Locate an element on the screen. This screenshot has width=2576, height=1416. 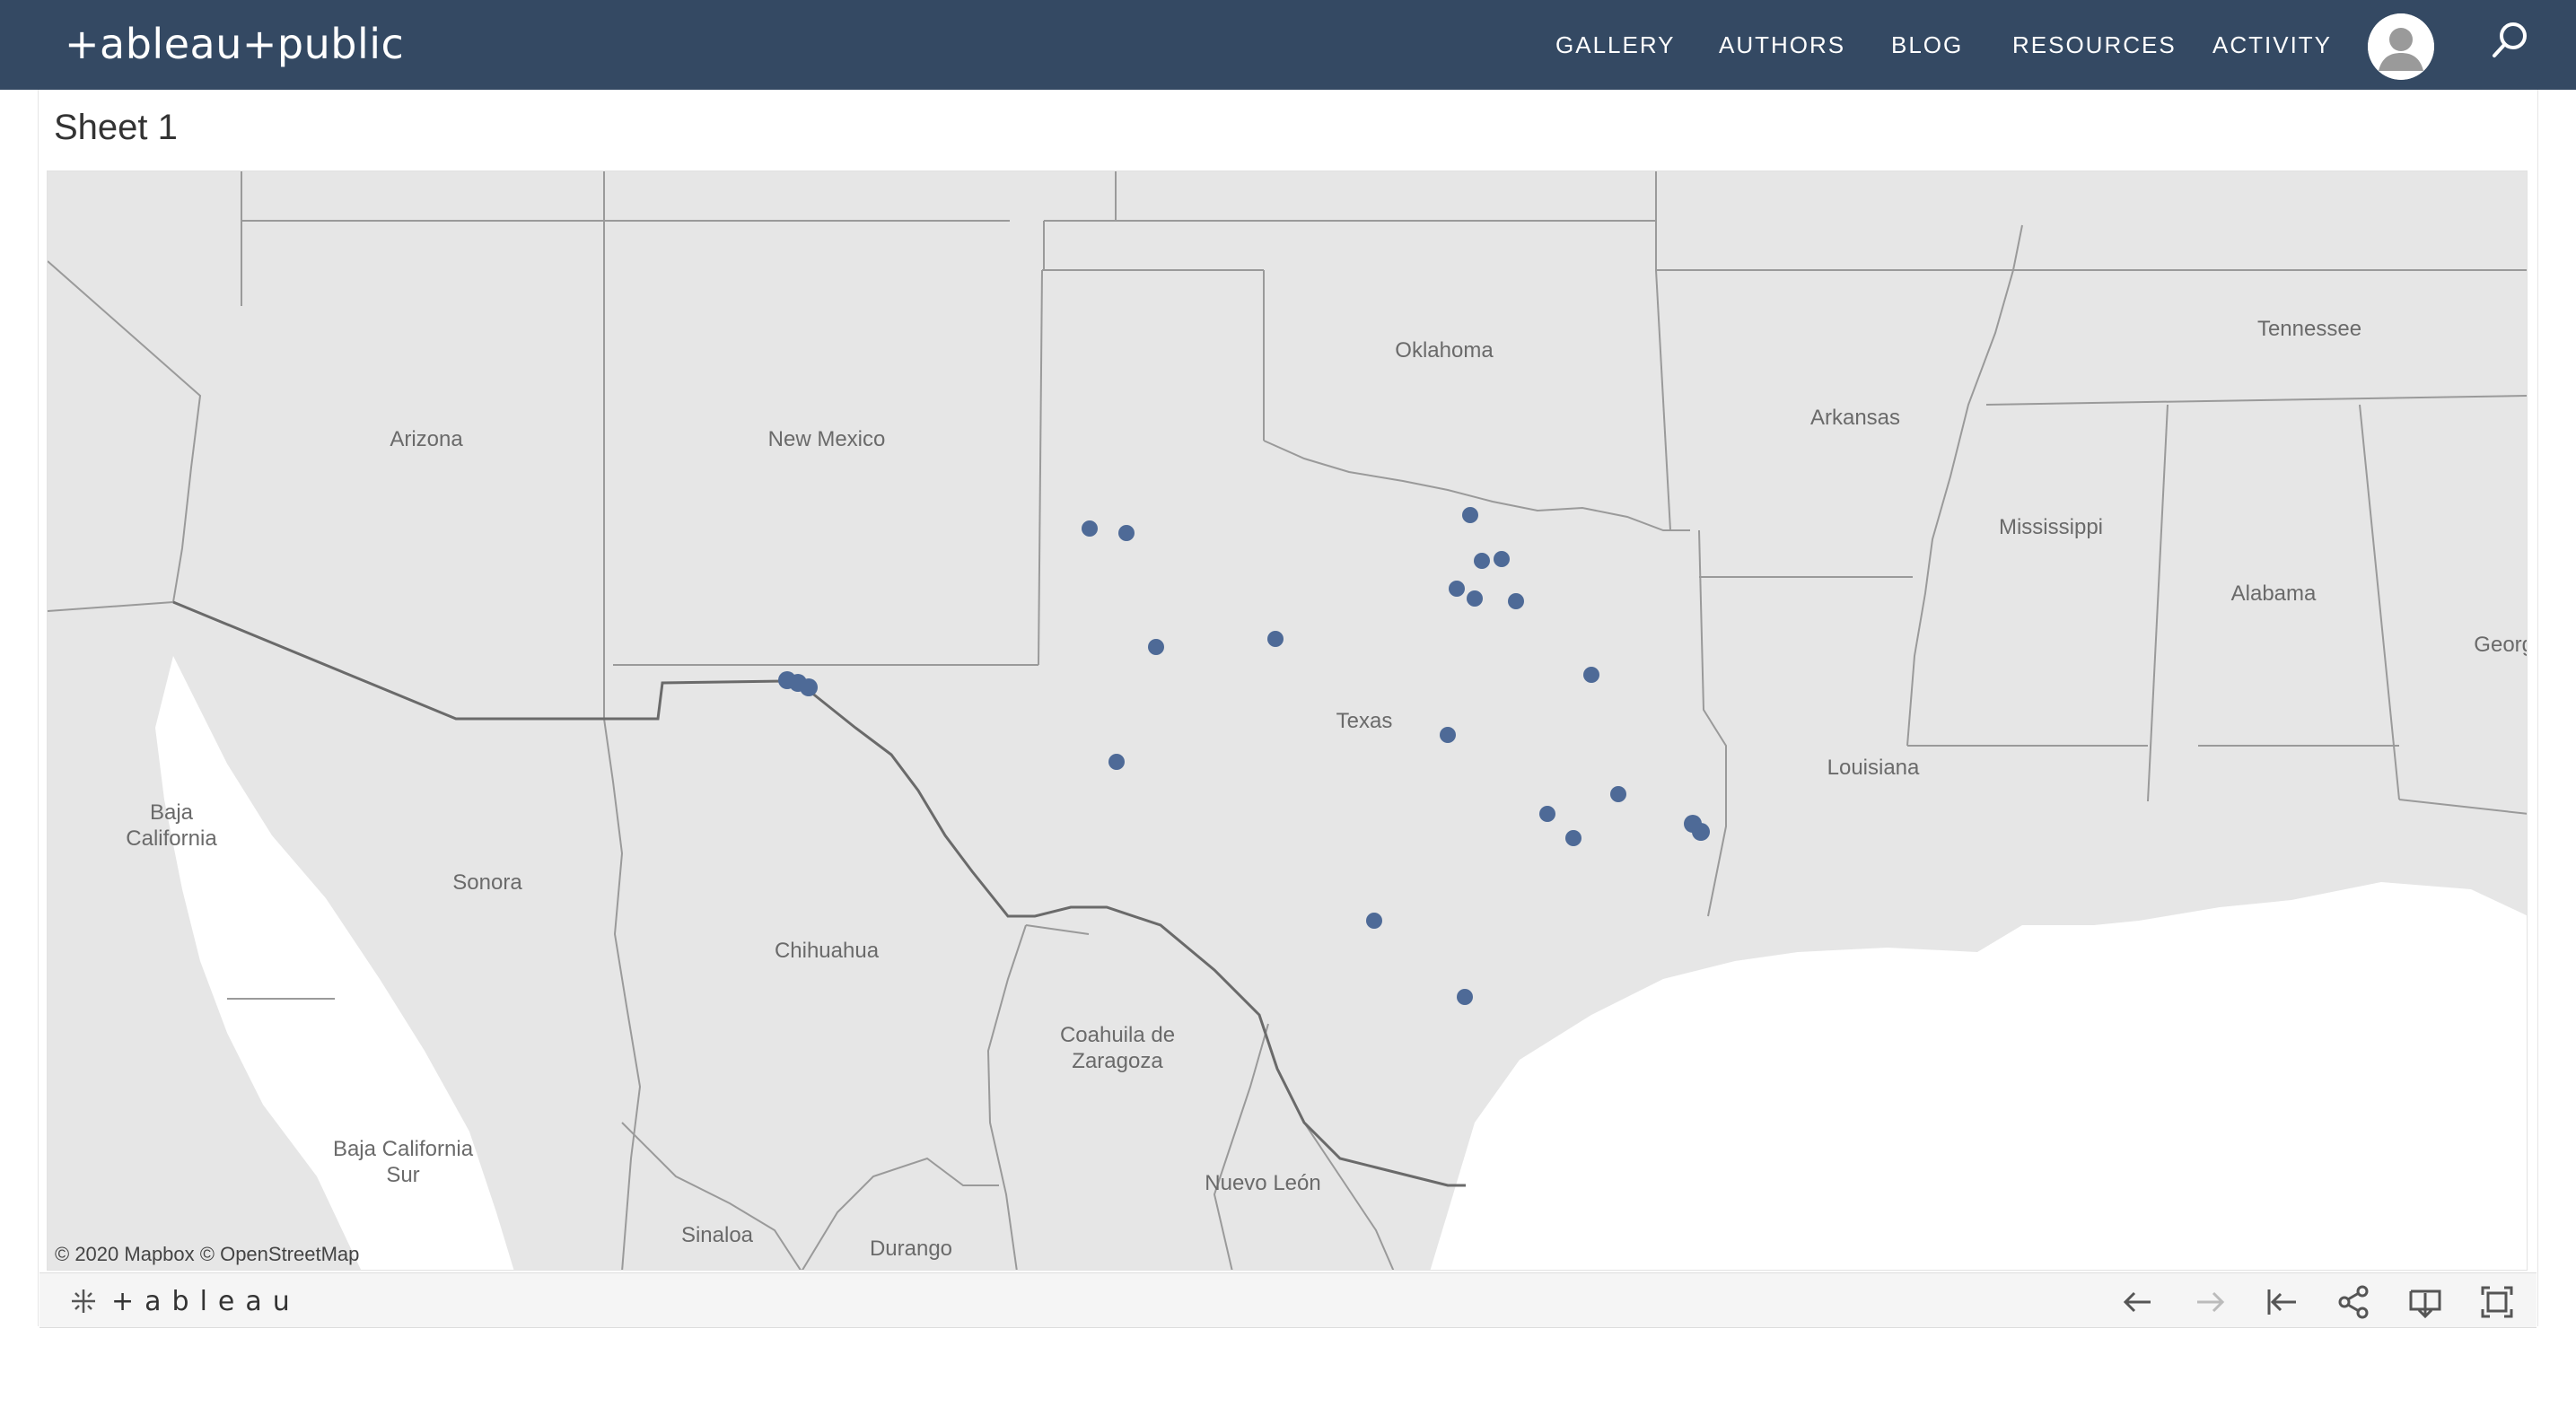
data-markers is located at coordinates (1244, 756).